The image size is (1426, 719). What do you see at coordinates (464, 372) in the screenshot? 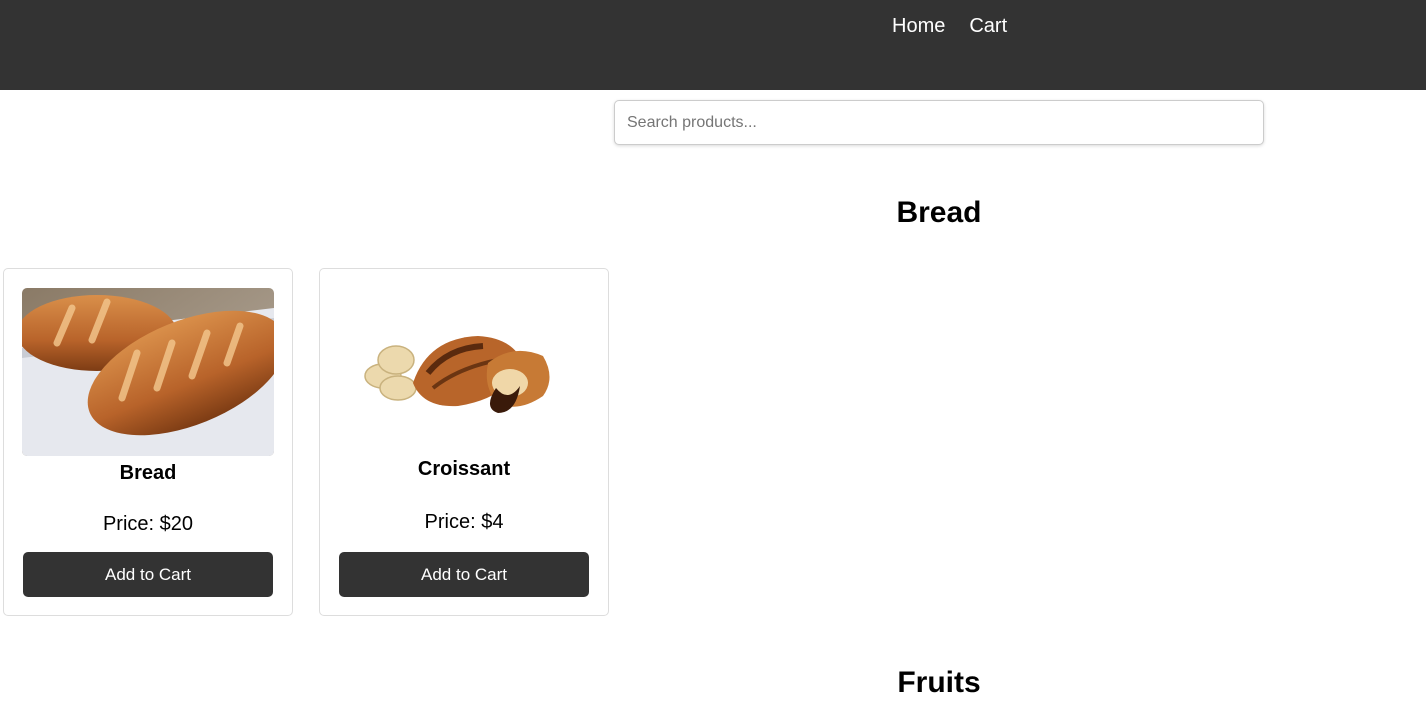
I see `croissant-image` at bounding box center [464, 372].